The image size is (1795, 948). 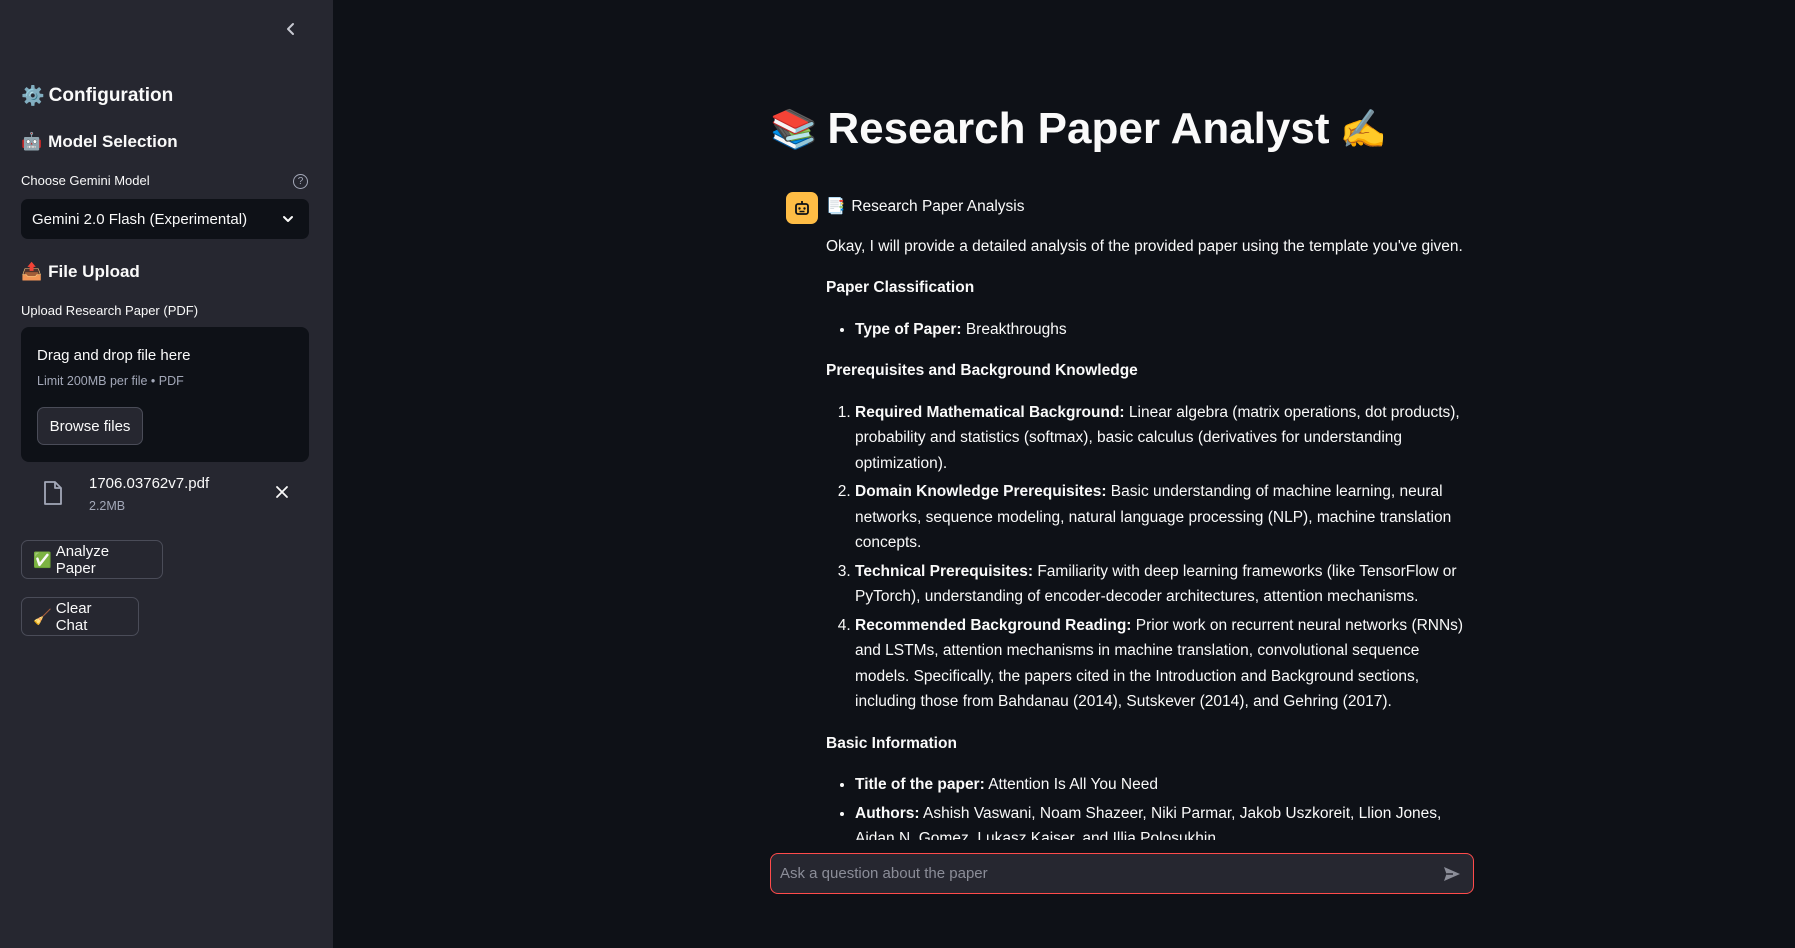 I want to click on chevron-left-icon, so click(x=290, y=29).